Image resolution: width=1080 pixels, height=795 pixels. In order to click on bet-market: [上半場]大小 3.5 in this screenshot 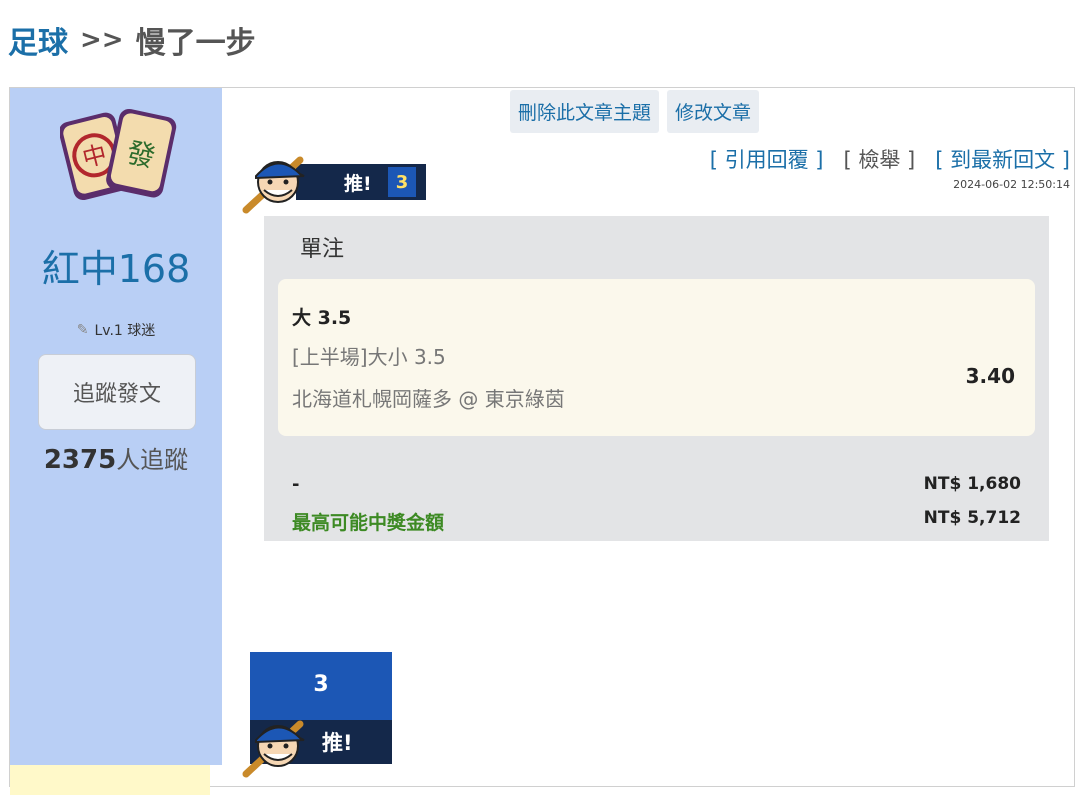, I will do `click(369, 357)`.